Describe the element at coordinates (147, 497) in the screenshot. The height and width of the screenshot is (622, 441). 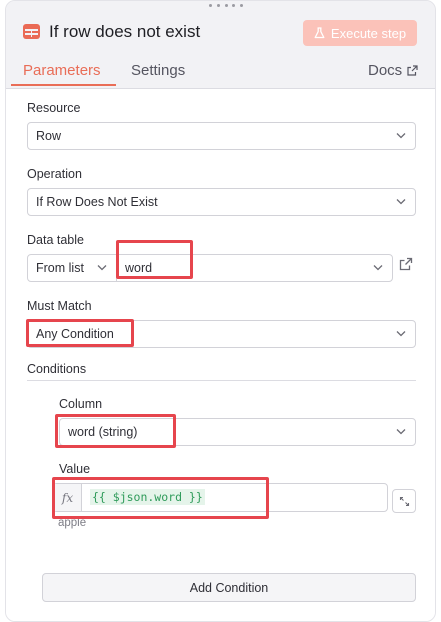
I see `expression-text: {{ $json.word }}` at that location.